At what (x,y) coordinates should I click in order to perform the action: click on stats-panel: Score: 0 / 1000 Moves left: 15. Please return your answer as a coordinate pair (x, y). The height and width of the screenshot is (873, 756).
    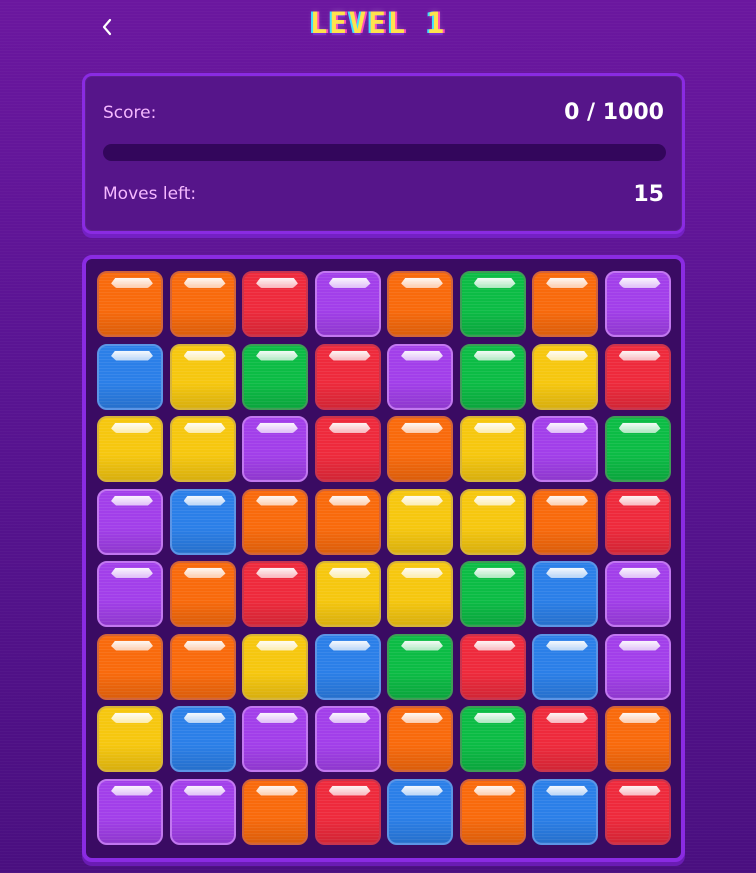
    Looking at the image, I should click on (383, 153).